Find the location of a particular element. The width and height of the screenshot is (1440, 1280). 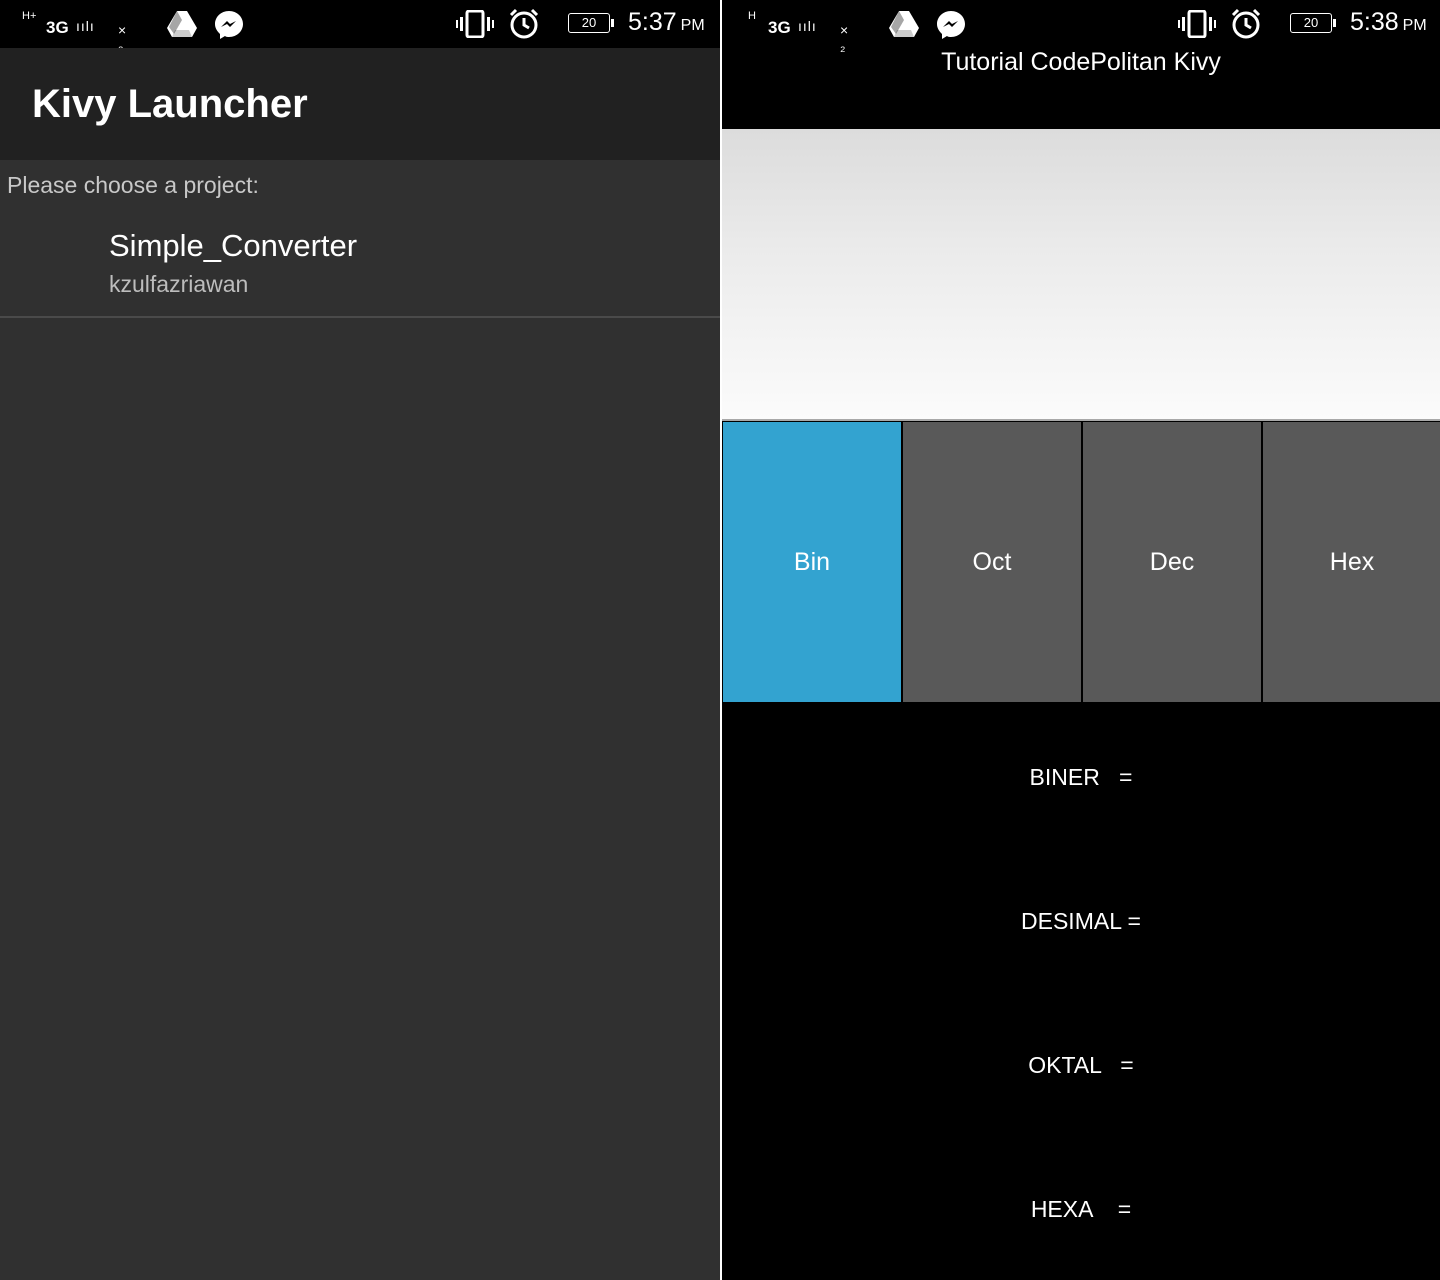

page-title: Kivy Launcher is located at coordinates (170, 104).